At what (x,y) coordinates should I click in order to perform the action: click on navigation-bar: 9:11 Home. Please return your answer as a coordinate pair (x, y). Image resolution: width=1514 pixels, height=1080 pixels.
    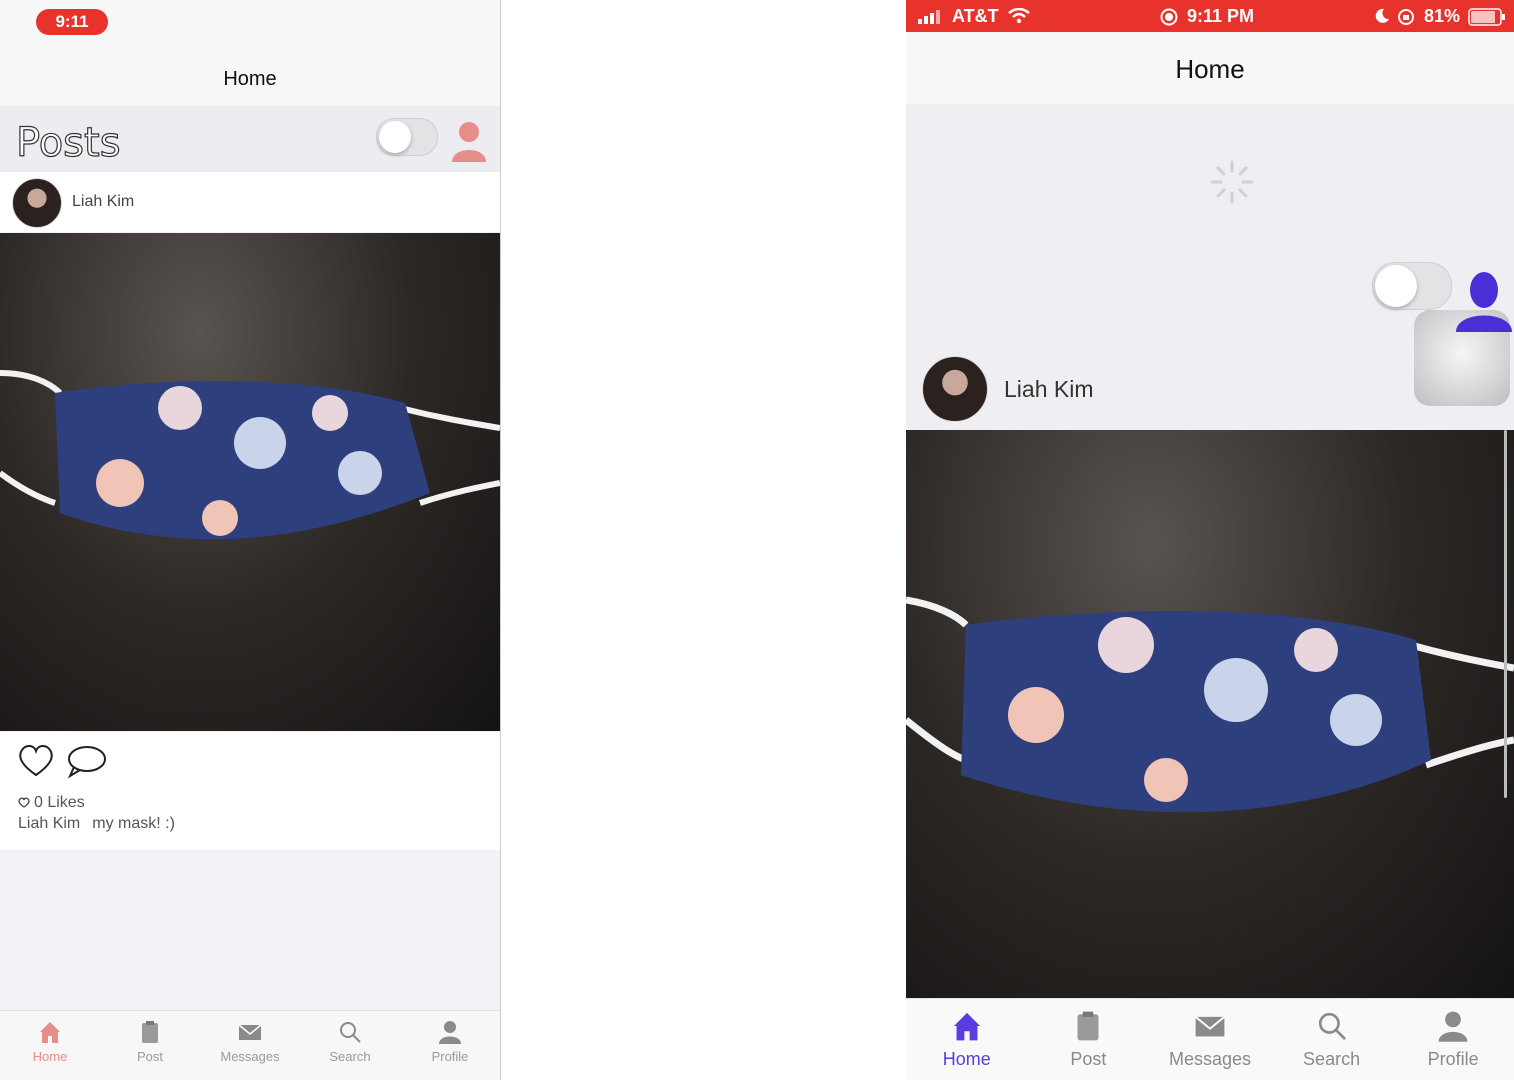
    Looking at the image, I should click on (250, 53).